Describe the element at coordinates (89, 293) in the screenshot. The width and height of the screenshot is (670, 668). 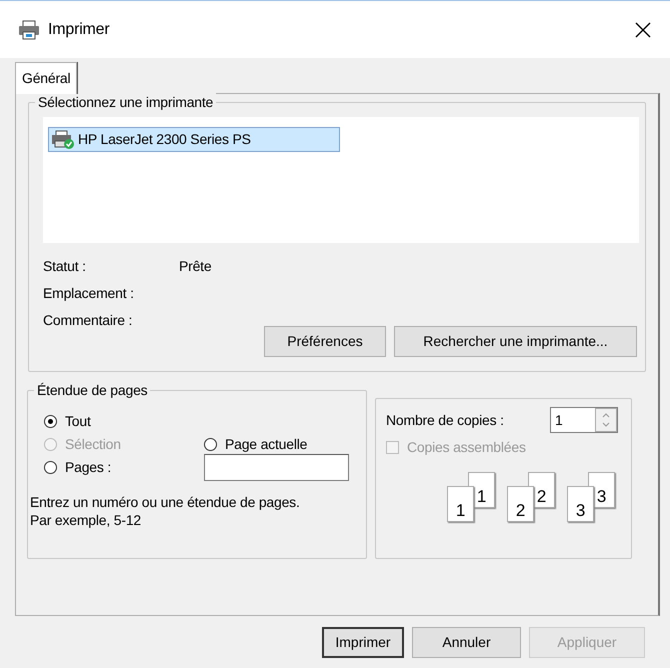
I see `field-label: Emplacement :` at that location.